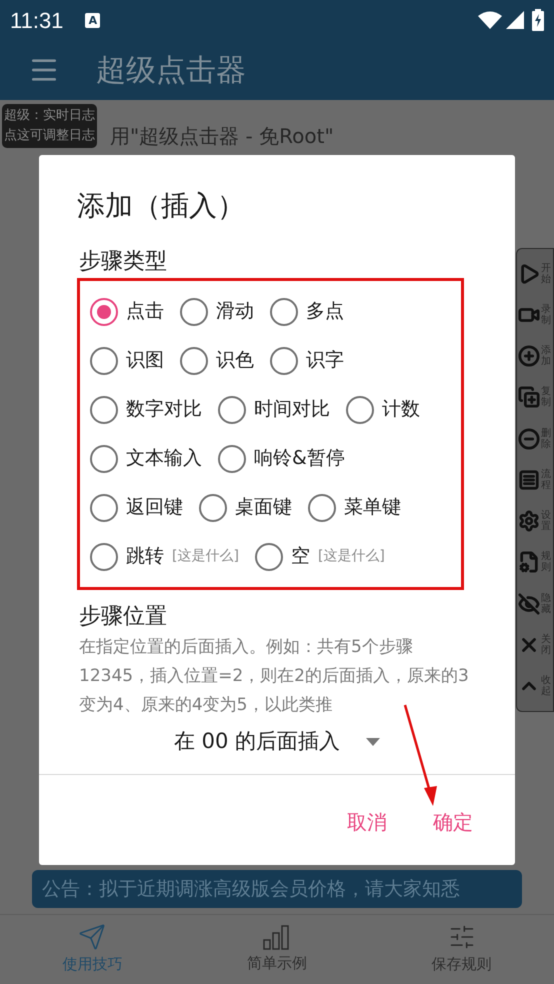 The height and width of the screenshot is (984, 554). Describe the element at coordinates (49, 136) in the screenshot. I see `tooltip-line: 点这可调整日志` at that location.